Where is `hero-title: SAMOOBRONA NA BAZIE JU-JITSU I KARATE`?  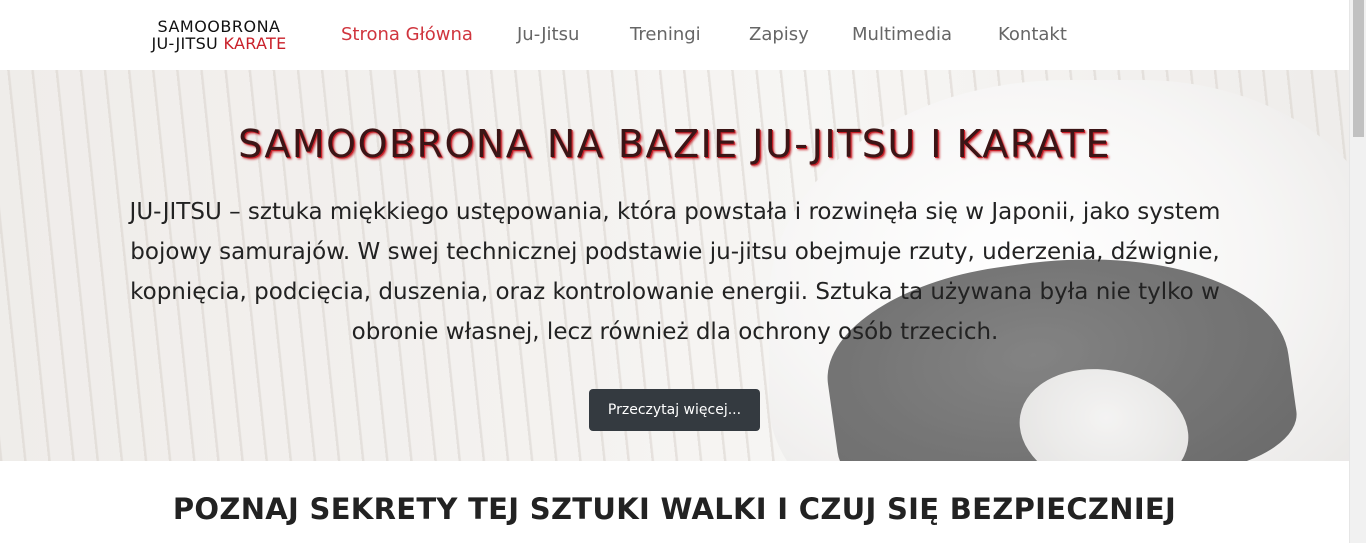 hero-title: SAMOOBRONA NA BAZIE JU-JITSU I KARATE is located at coordinates (674, 144).